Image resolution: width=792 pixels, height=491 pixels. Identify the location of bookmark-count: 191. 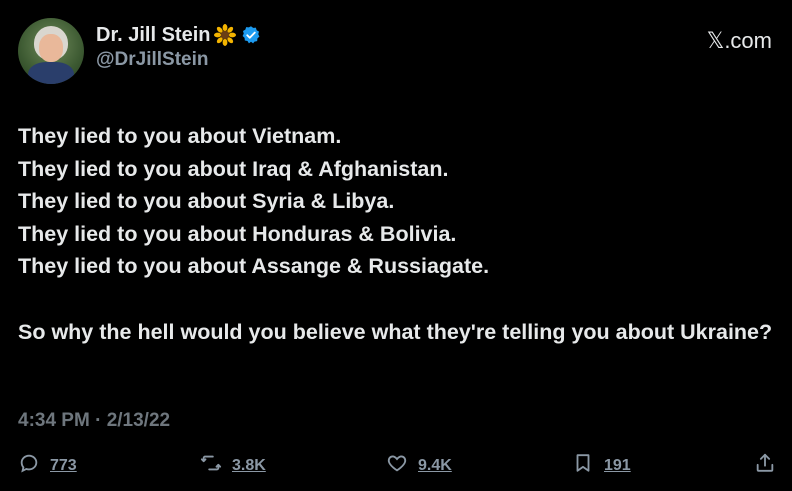
(617, 465).